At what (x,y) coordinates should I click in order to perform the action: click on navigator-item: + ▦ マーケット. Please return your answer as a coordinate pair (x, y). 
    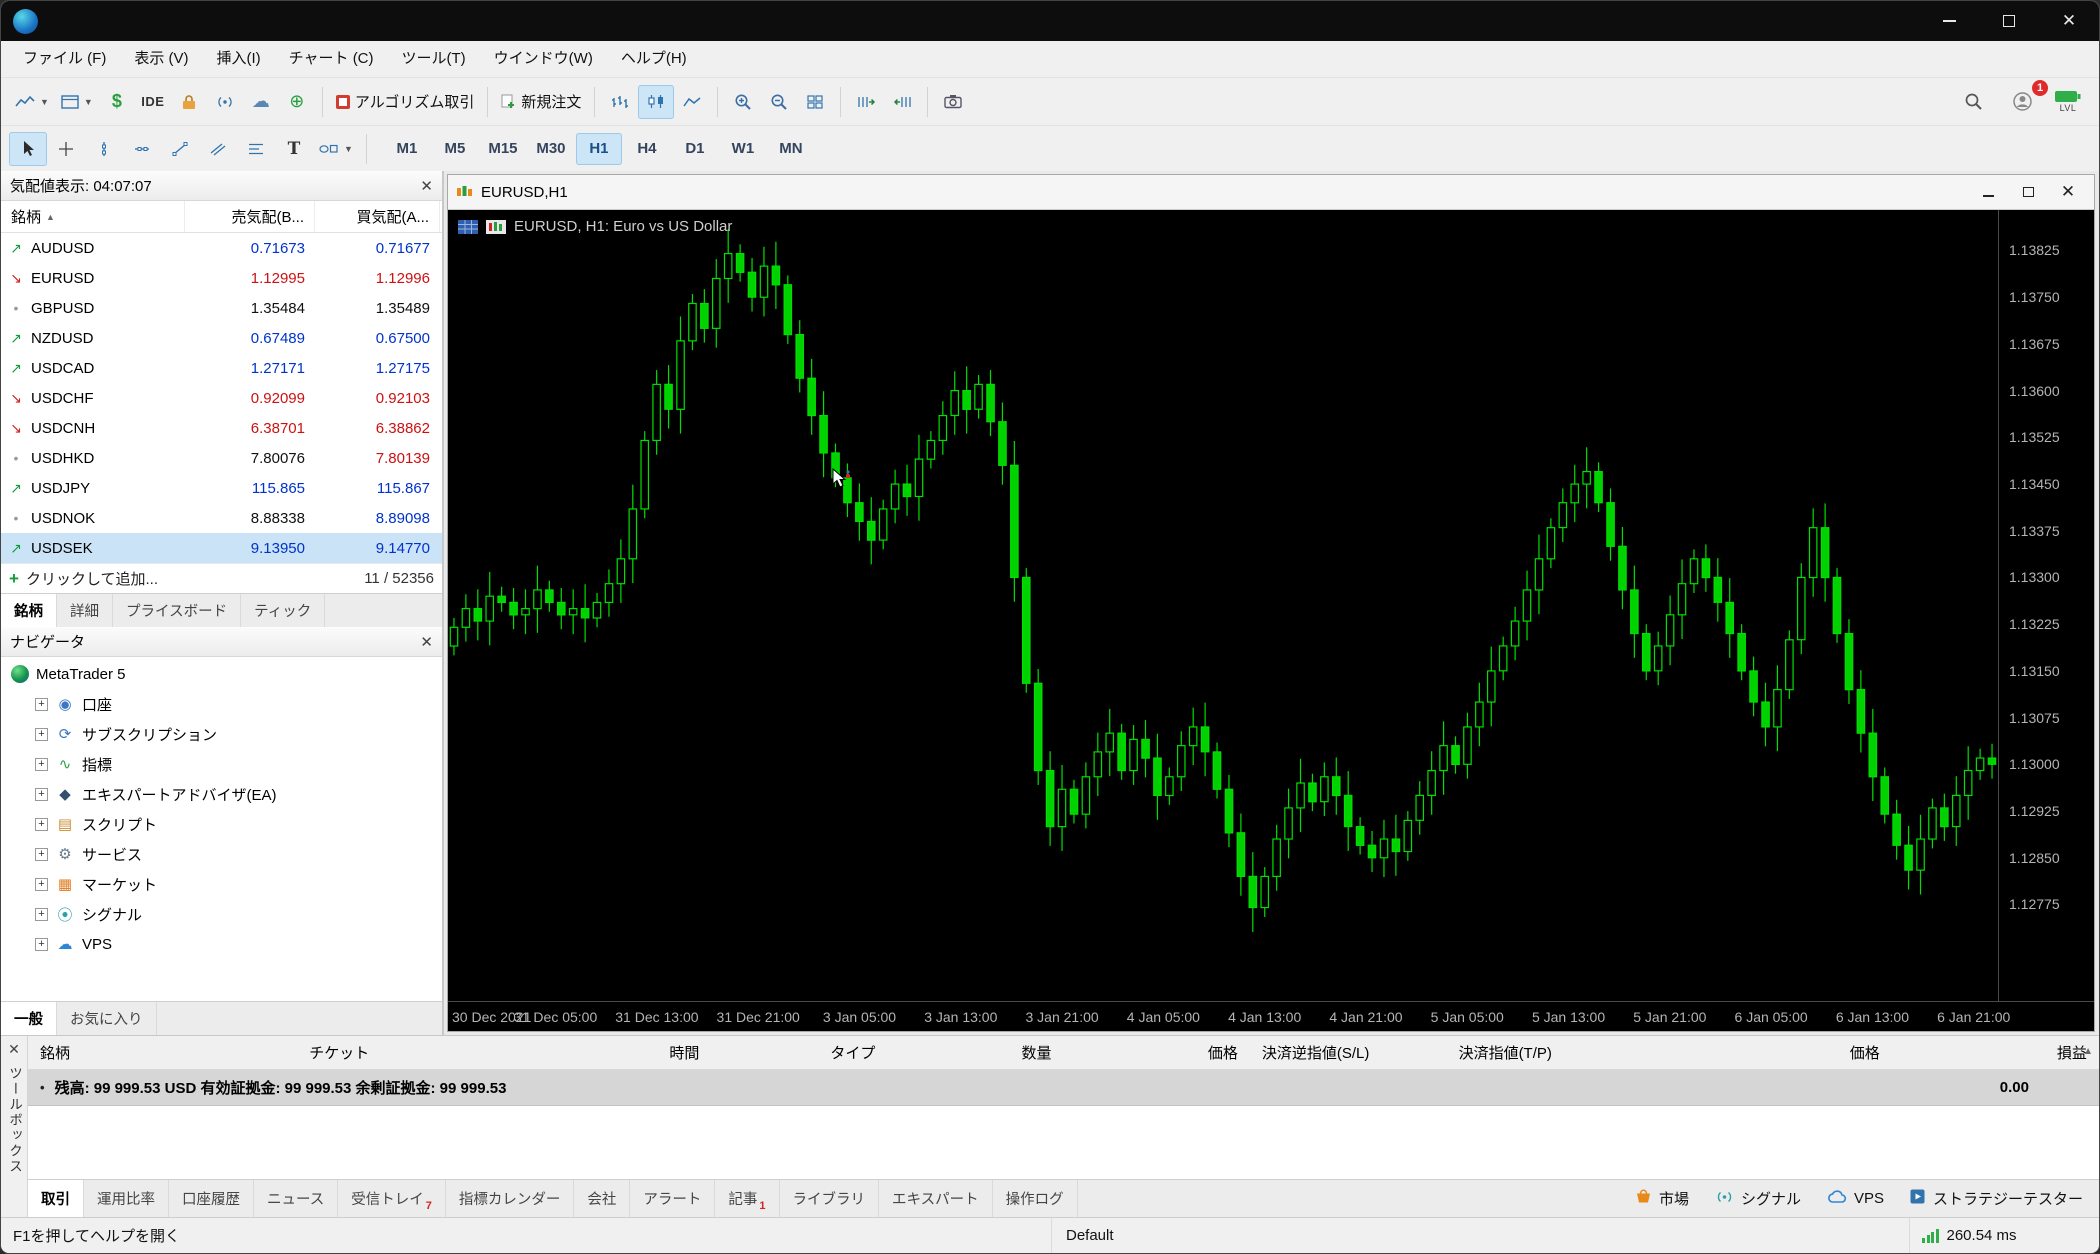
    Looking at the image, I should click on (221, 884).